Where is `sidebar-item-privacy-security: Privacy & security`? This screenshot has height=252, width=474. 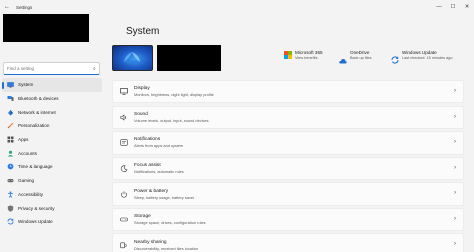
sidebar-item-privacy-security: Privacy & security is located at coordinates (52, 208).